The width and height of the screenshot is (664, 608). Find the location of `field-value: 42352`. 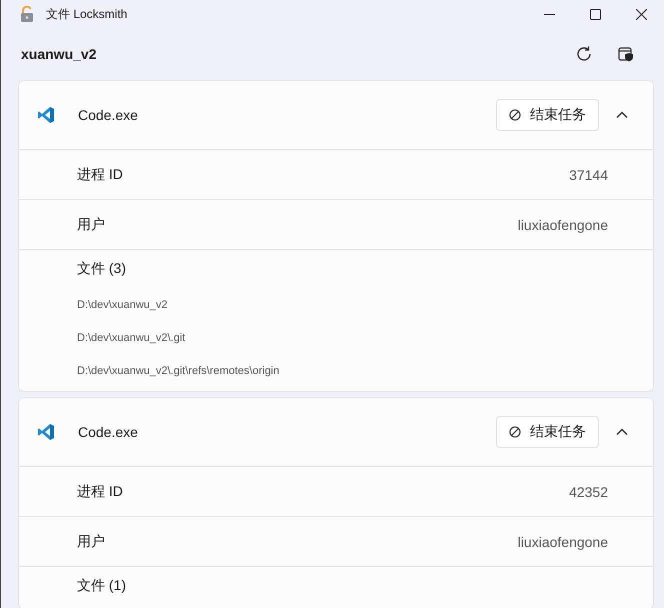

field-value: 42352 is located at coordinates (588, 492).